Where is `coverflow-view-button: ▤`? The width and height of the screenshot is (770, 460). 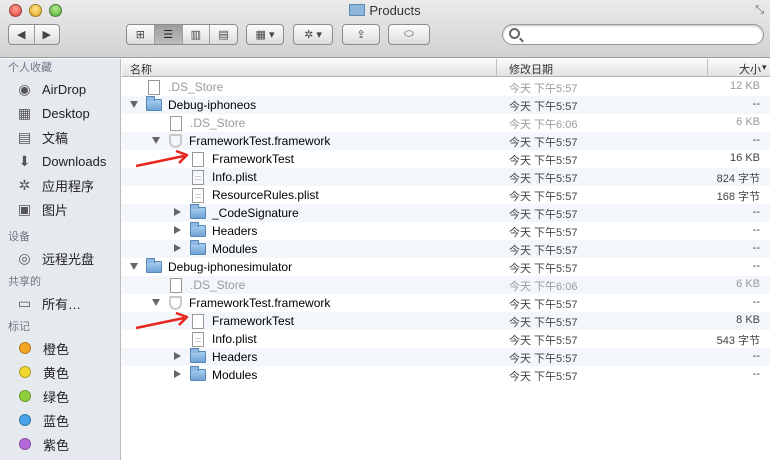 coverflow-view-button: ▤ is located at coordinates (223, 34).